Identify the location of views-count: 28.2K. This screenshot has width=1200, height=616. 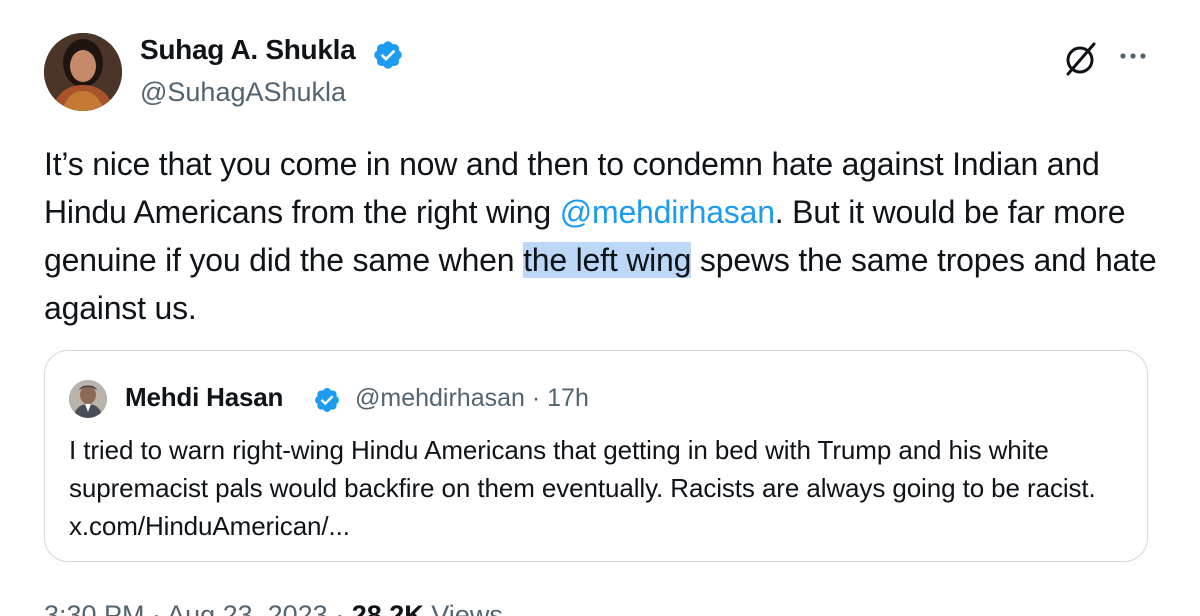
(387, 608).